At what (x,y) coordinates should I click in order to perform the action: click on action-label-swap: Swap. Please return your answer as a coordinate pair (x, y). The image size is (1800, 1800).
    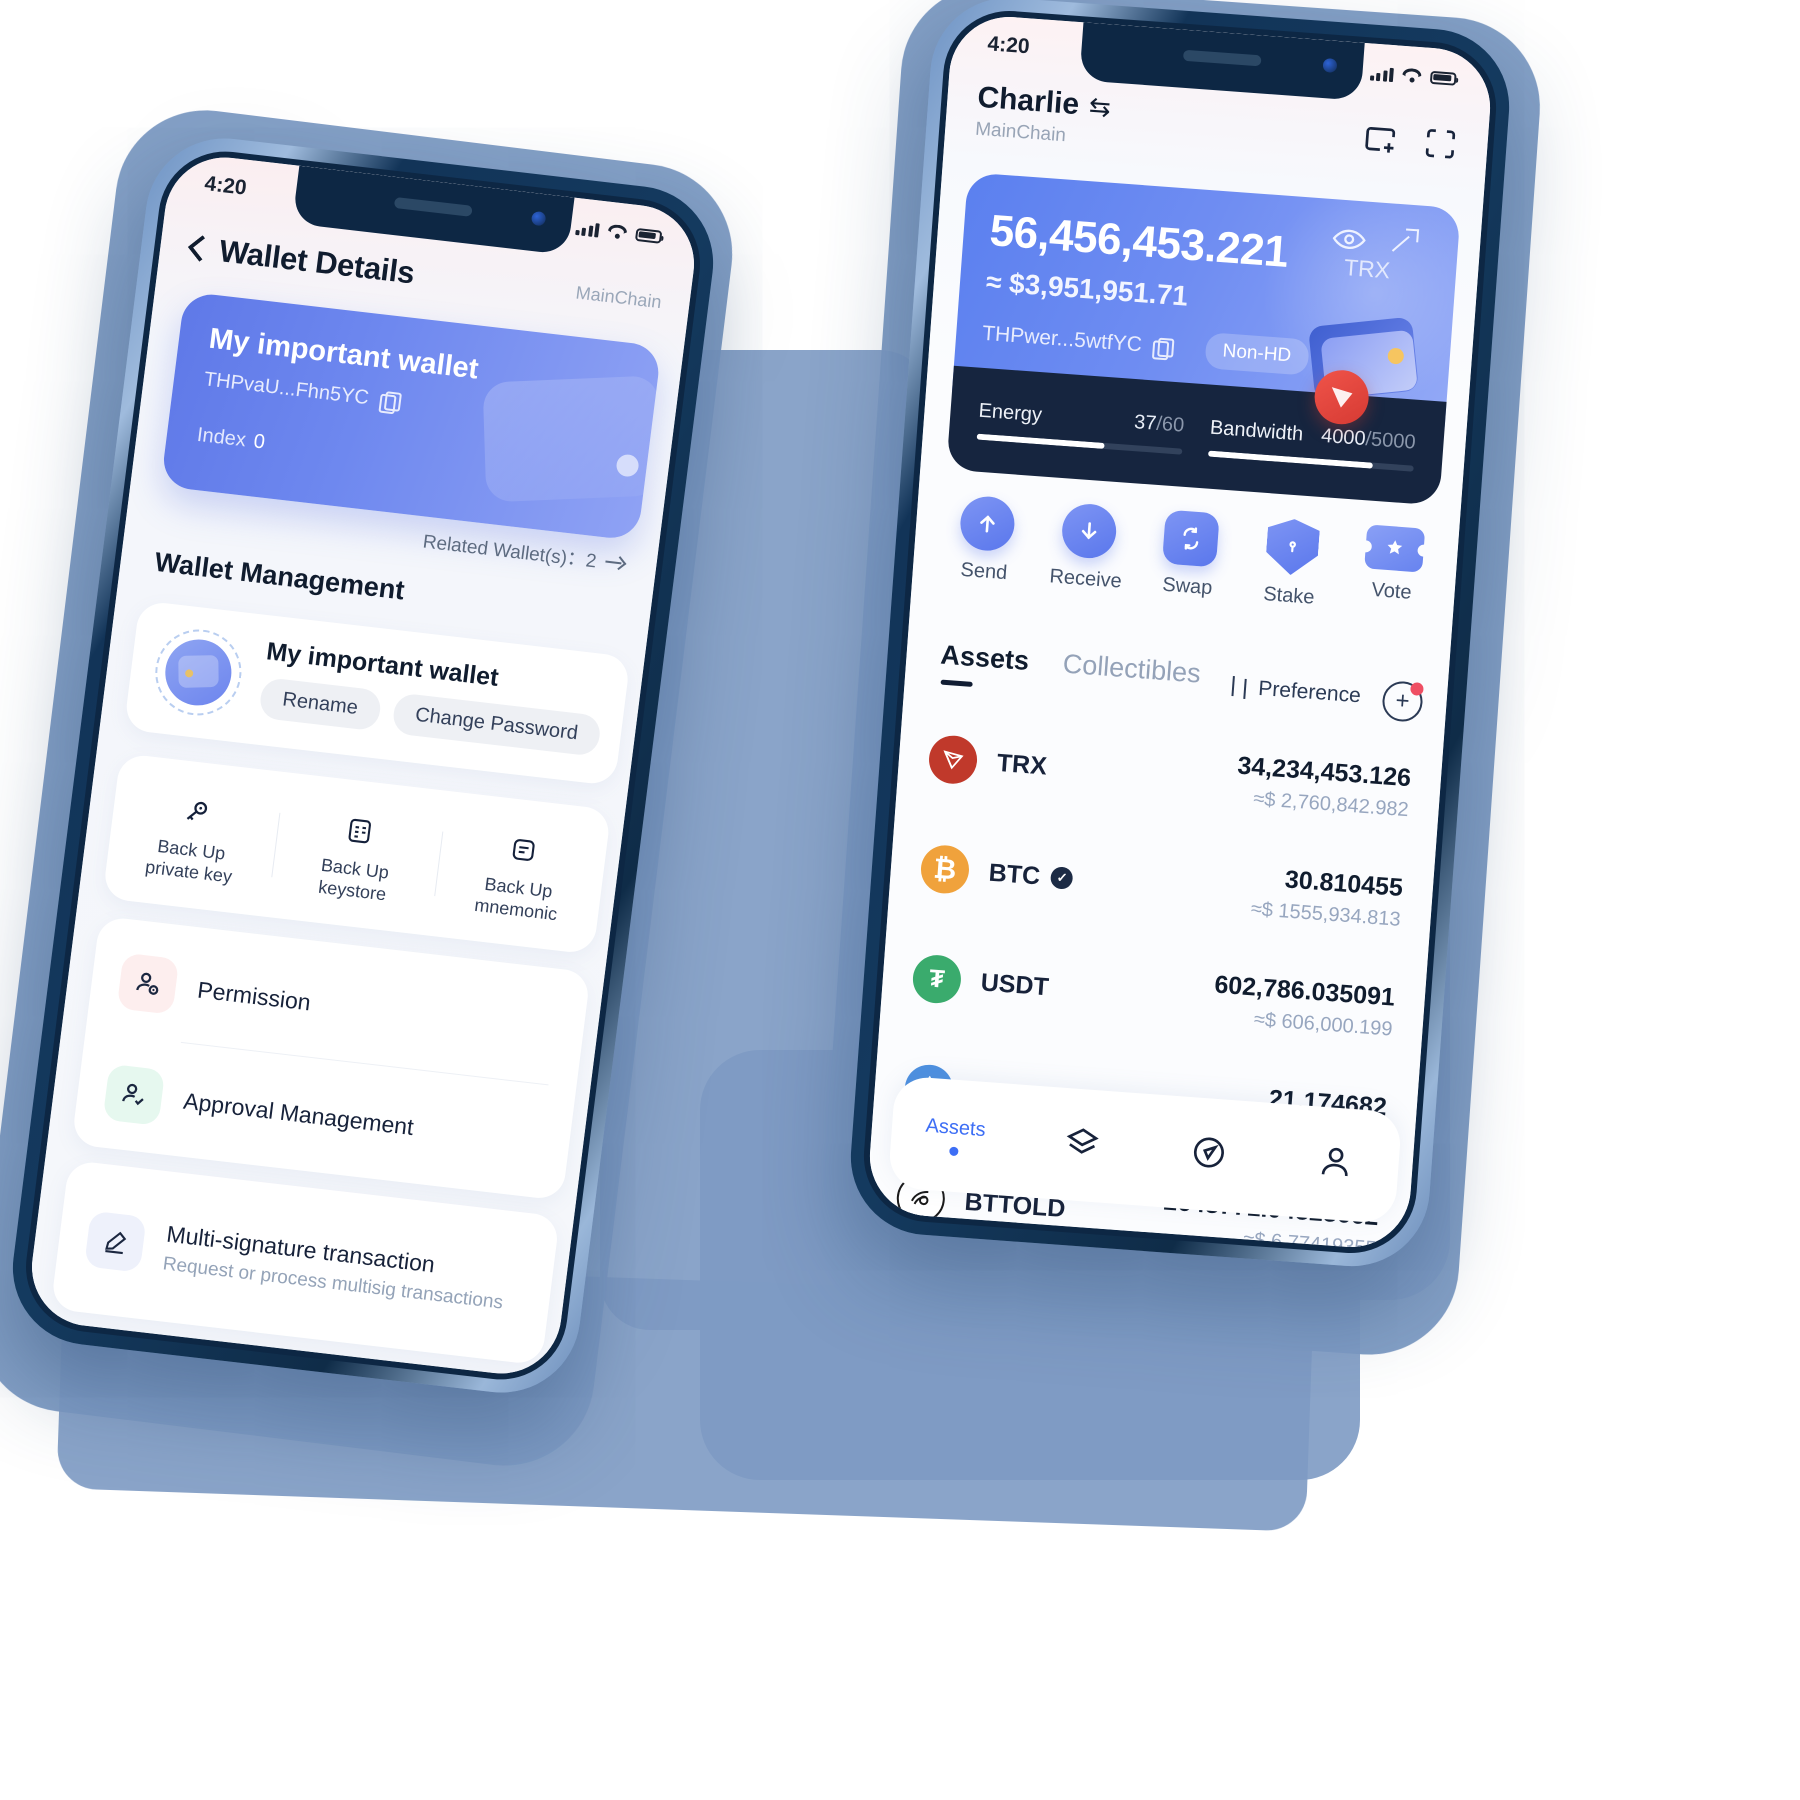
    Looking at the image, I should click on (1187, 586).